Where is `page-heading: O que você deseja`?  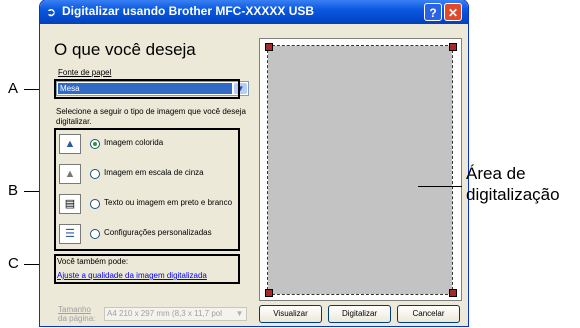
page-heading: O que você deseja is located at coordinates (125, 49).